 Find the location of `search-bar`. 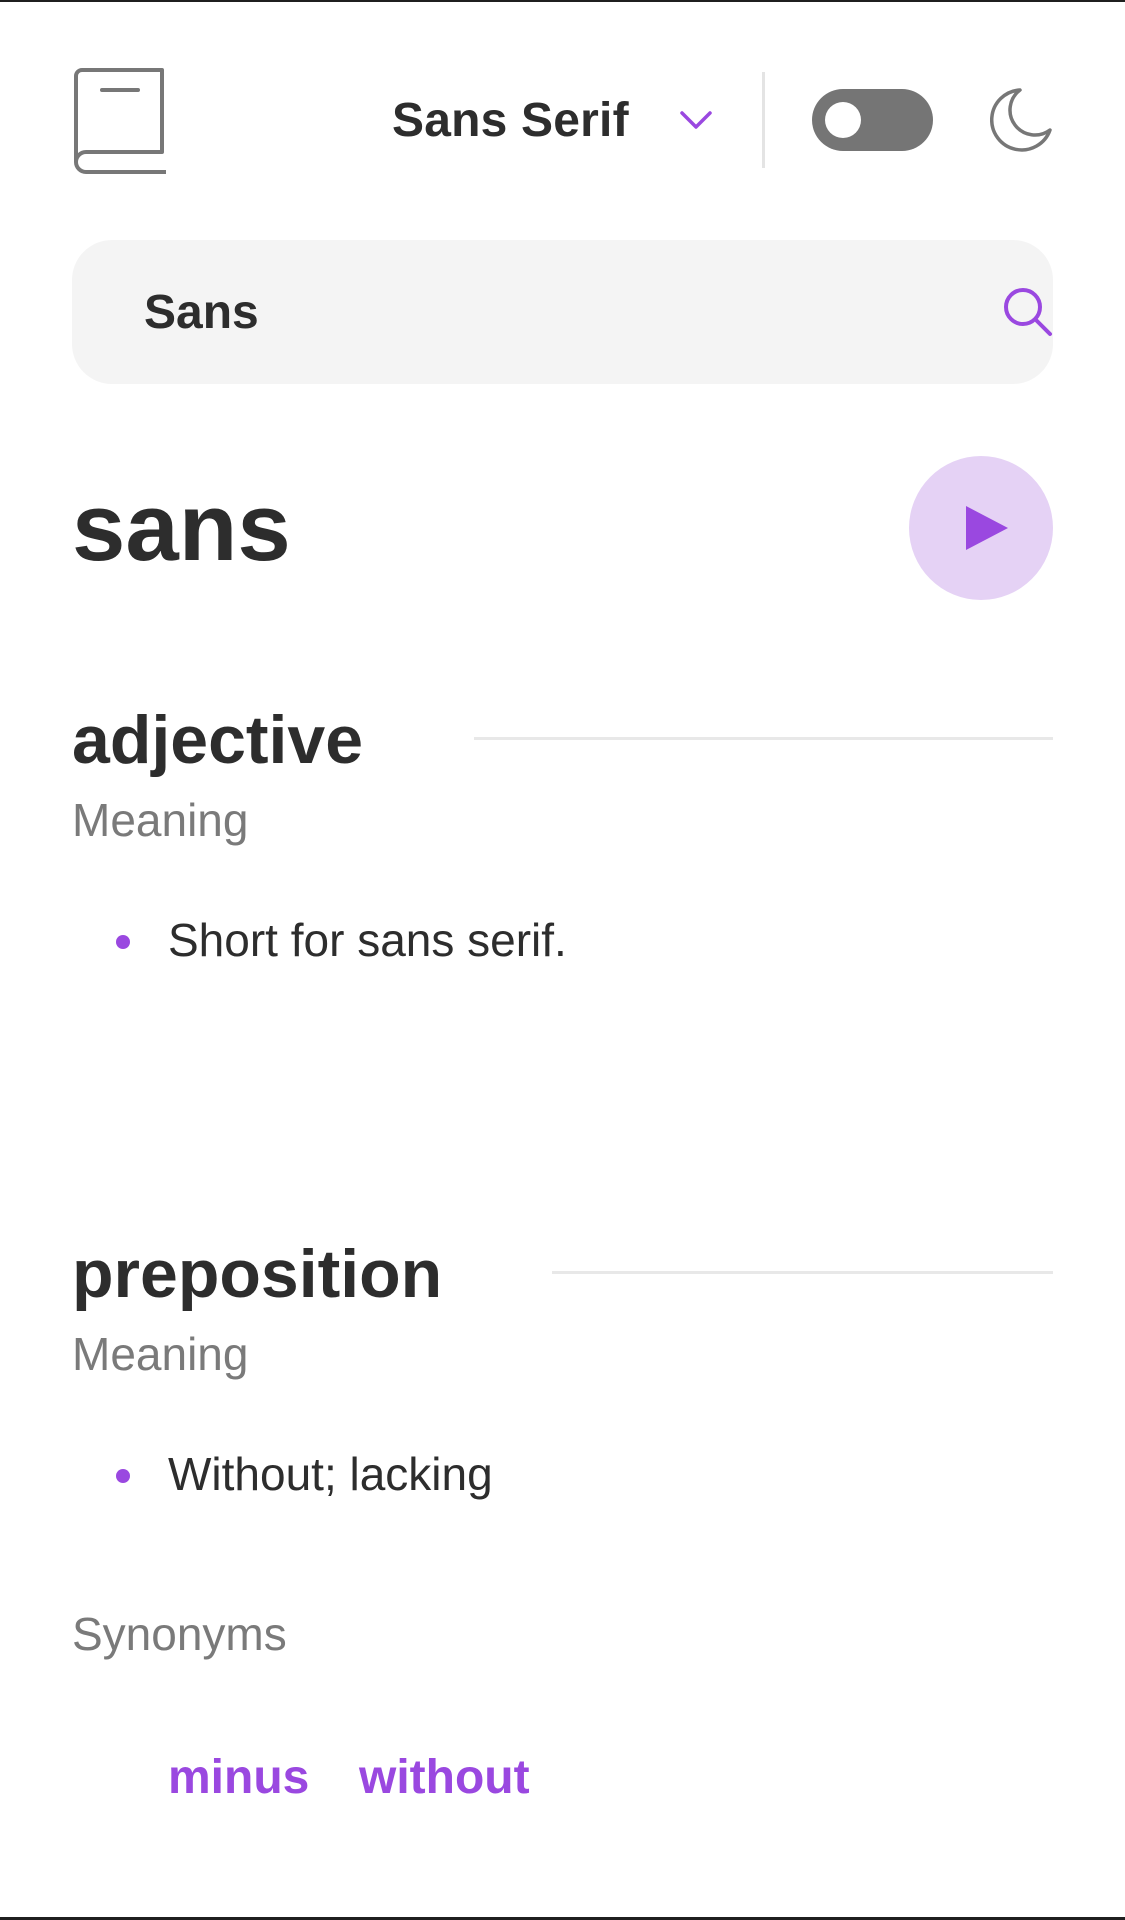

search-bar is located at coordinates (562, 312).